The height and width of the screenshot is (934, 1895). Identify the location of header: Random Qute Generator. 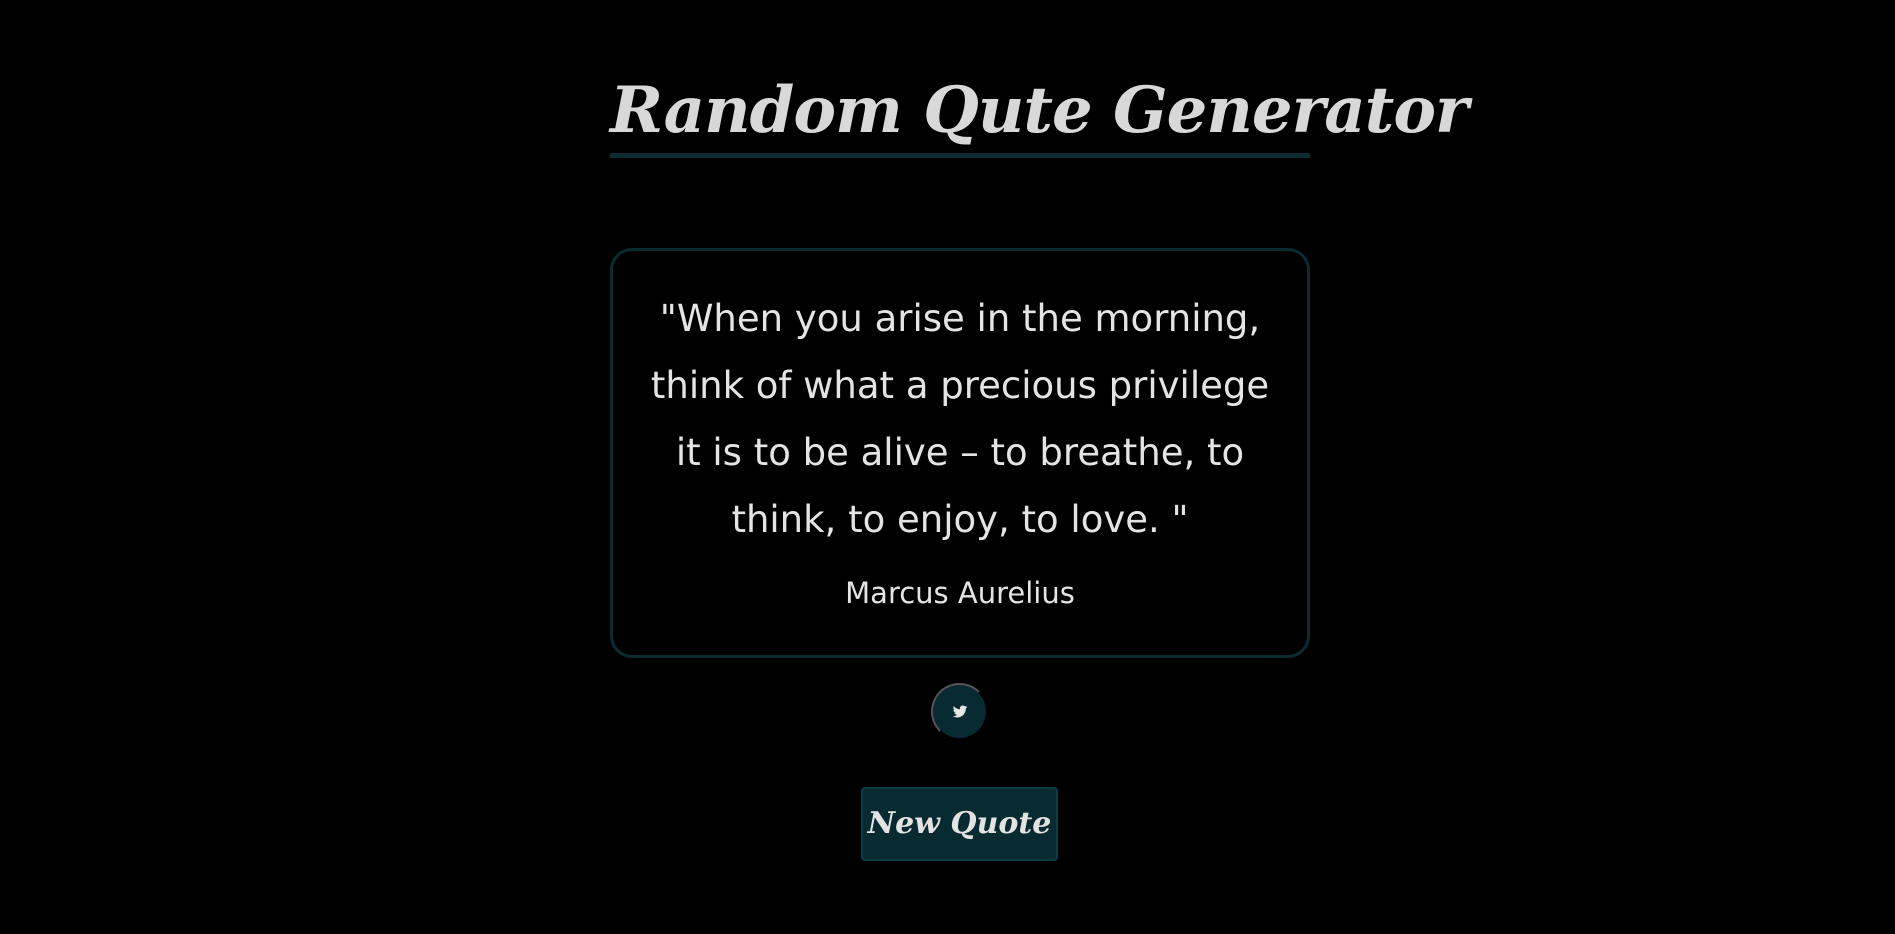
(1039, 114).